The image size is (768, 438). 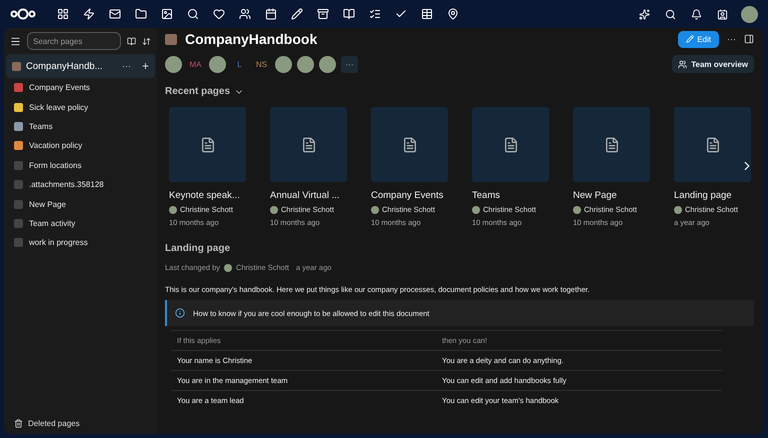 I want to click on edit-button: Edit, so click(x=698, y=39).